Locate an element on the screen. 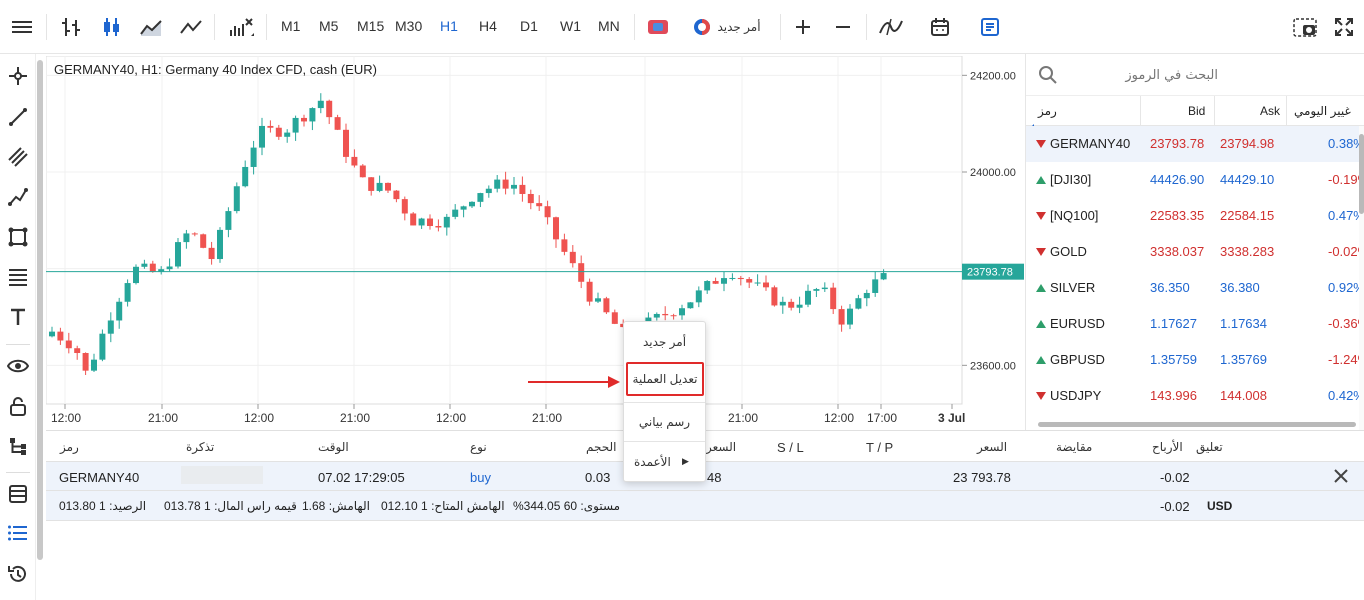 This screenshot has height=600, width=1364. market-watch-row: GERMANY40 23793.78 23794.98 0.38% is located at coordinates (1192, 144).